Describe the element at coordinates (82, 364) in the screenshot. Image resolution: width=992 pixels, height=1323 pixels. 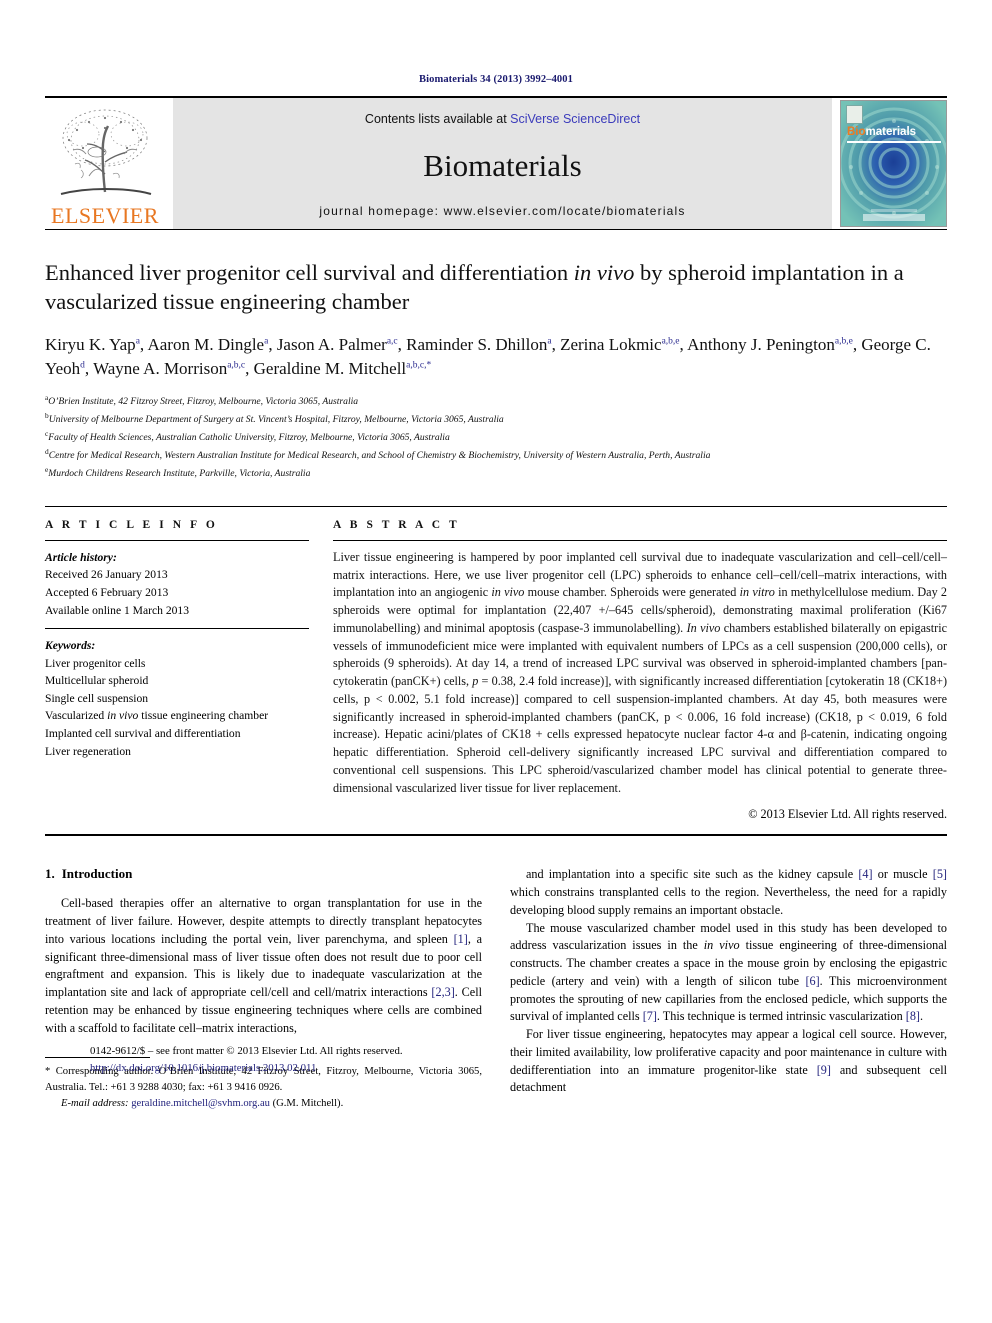
I see `author-affiliation-marker: d` at that location.